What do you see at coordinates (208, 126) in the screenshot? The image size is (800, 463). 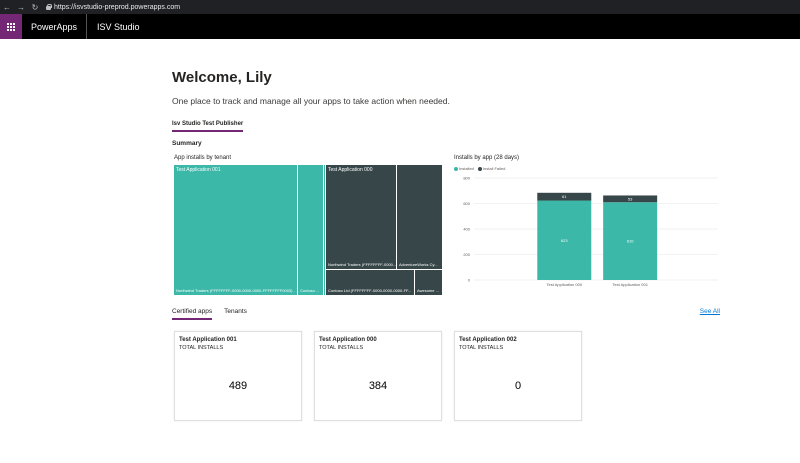 I see `tab-publisher: Isv Studio Test Publisher` at bounding box center [208, 126].